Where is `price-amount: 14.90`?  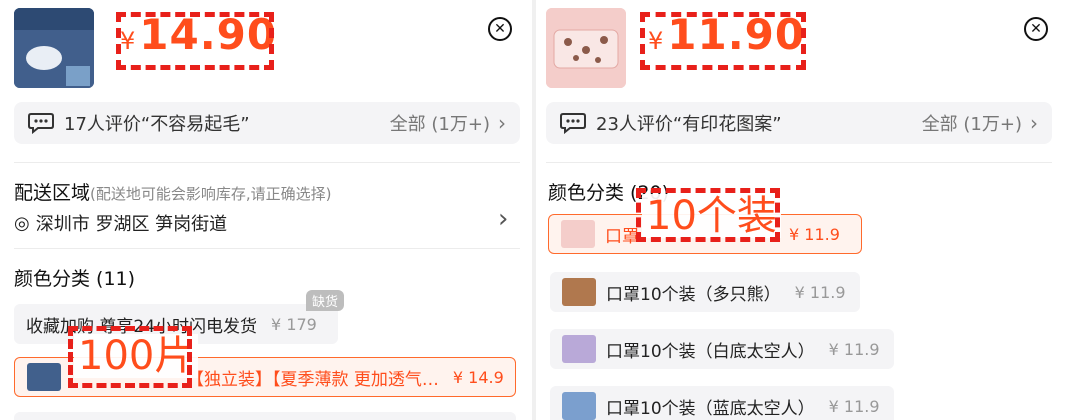 price-amount: 14.90 is located at coordinates (208, 34).